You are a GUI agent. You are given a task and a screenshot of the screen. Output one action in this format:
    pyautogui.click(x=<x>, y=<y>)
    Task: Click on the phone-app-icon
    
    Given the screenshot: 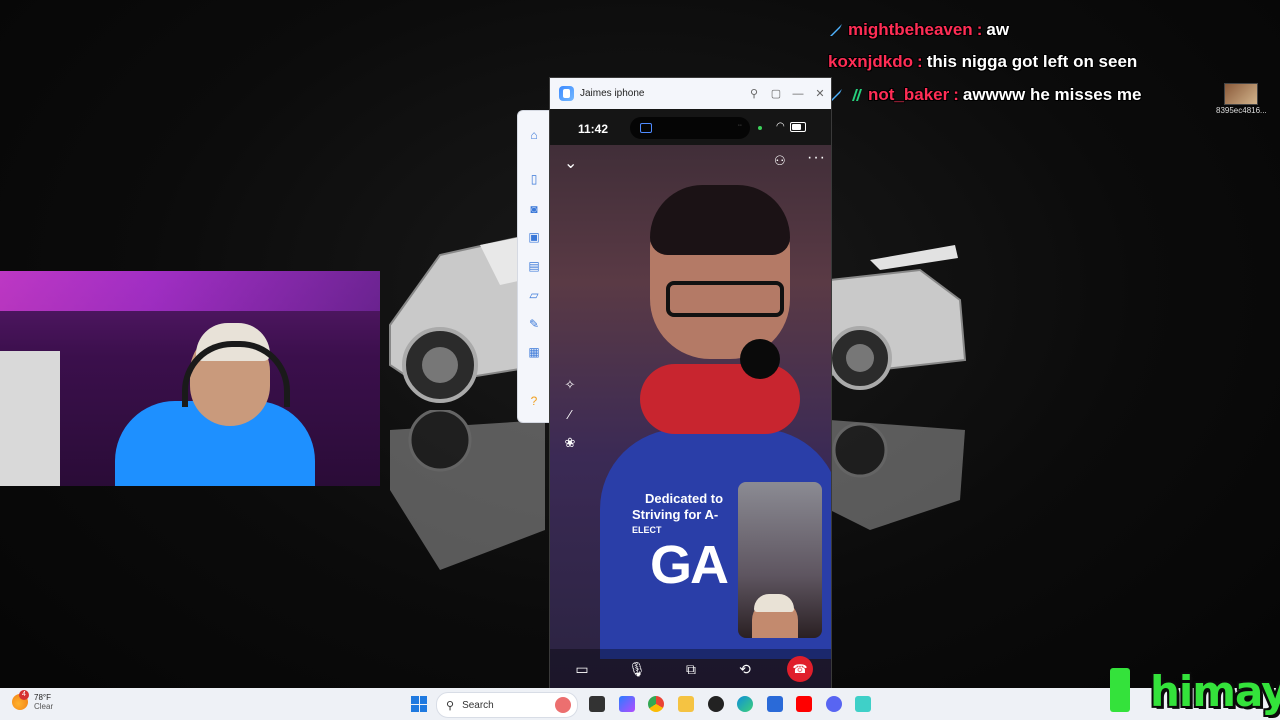 What is the action you would take?
    pyautogui.click(x=566, y=93)
    